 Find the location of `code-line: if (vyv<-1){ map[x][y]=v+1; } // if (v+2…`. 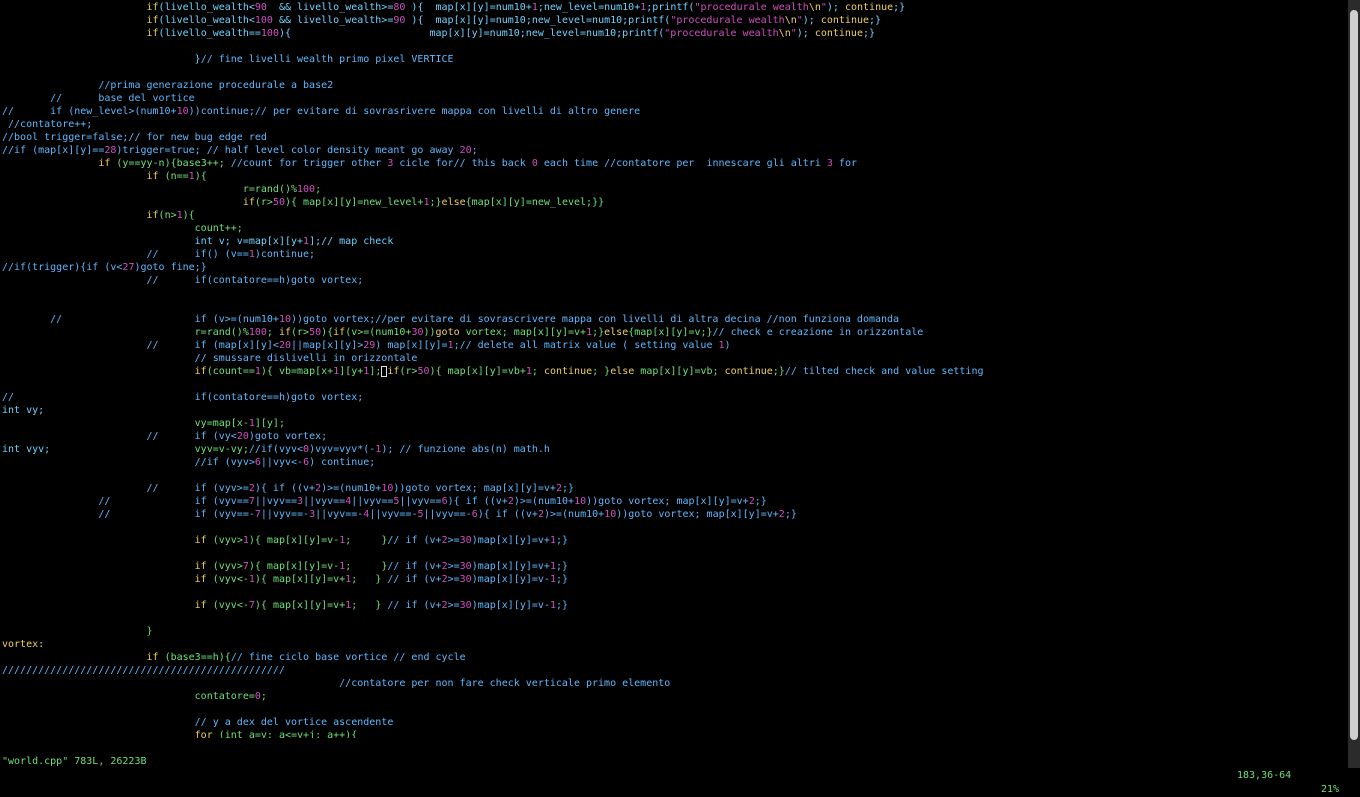

code-line: if (vyv<-1){ map[x][y]=v+1; } // if (v+2… is located at coordinates (285, 579).